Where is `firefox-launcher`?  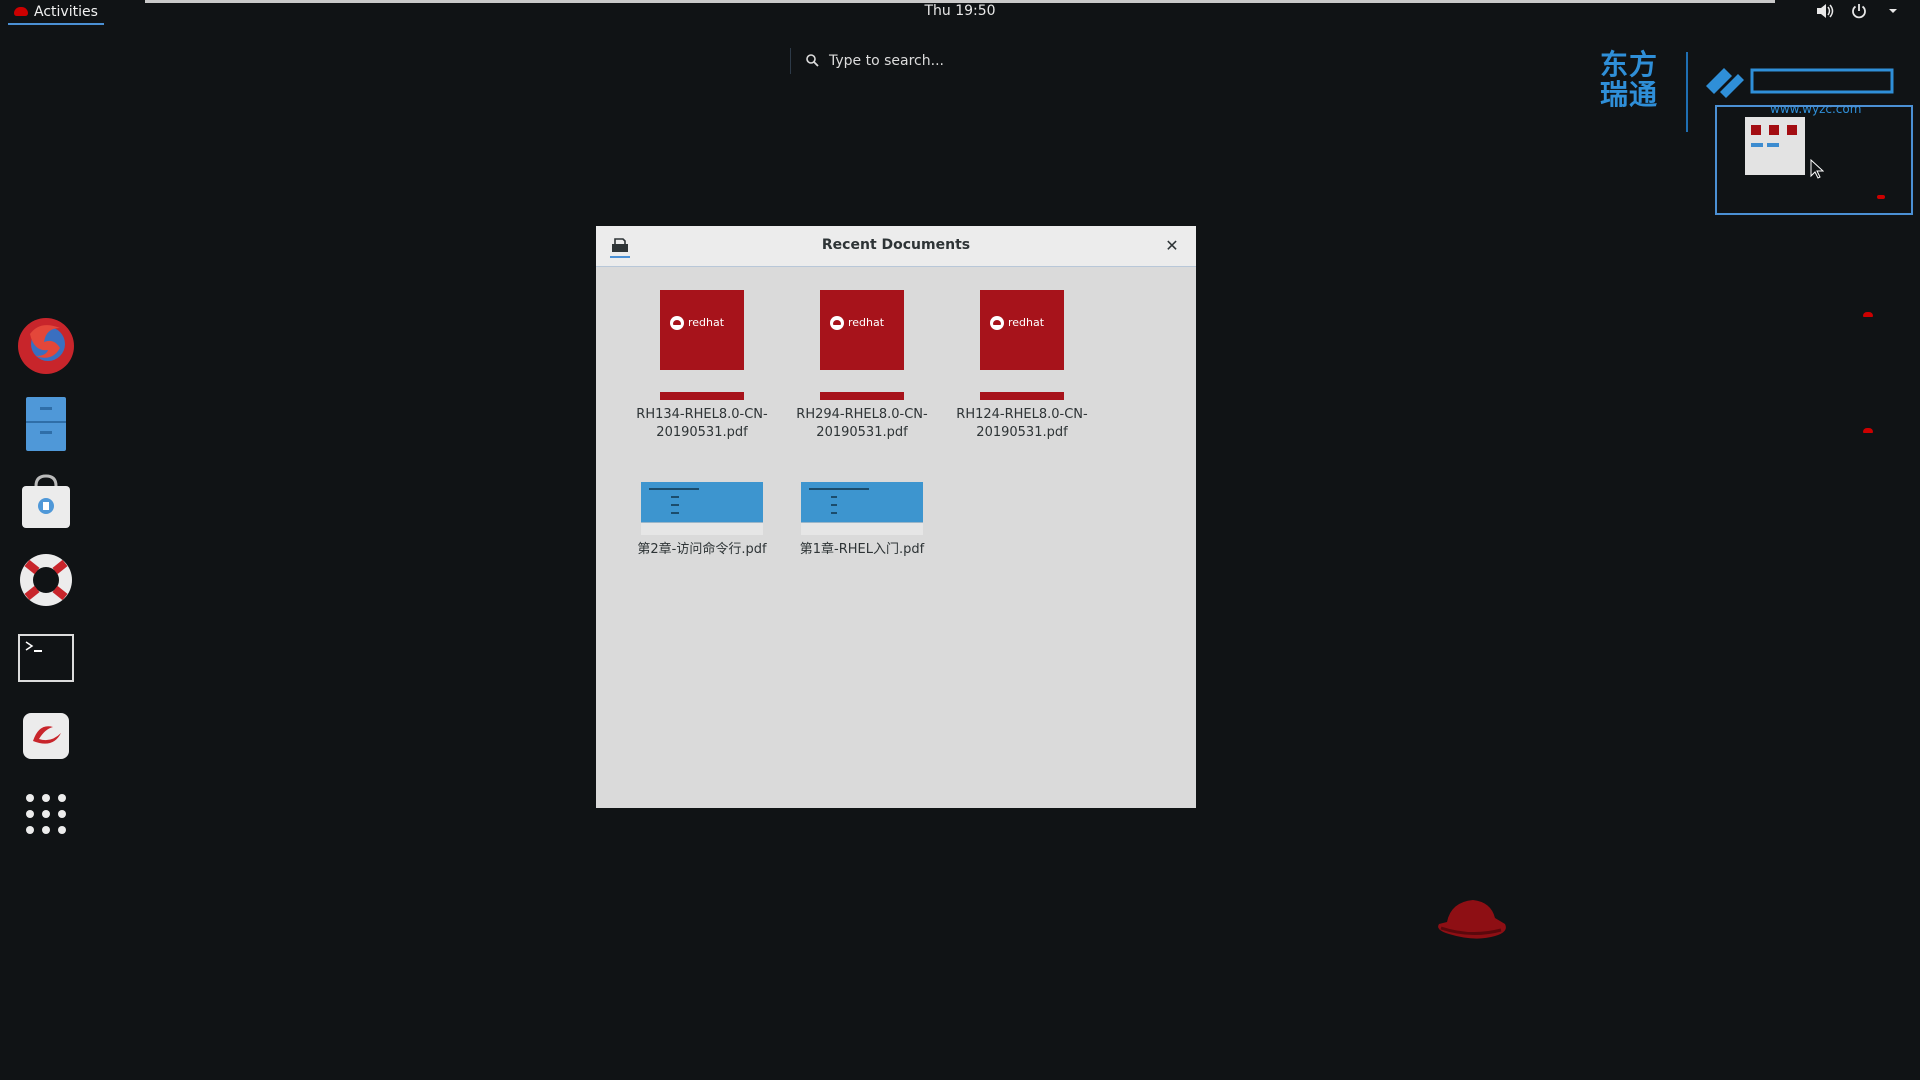
firefox-launcher is located at coordinates (46, 346).